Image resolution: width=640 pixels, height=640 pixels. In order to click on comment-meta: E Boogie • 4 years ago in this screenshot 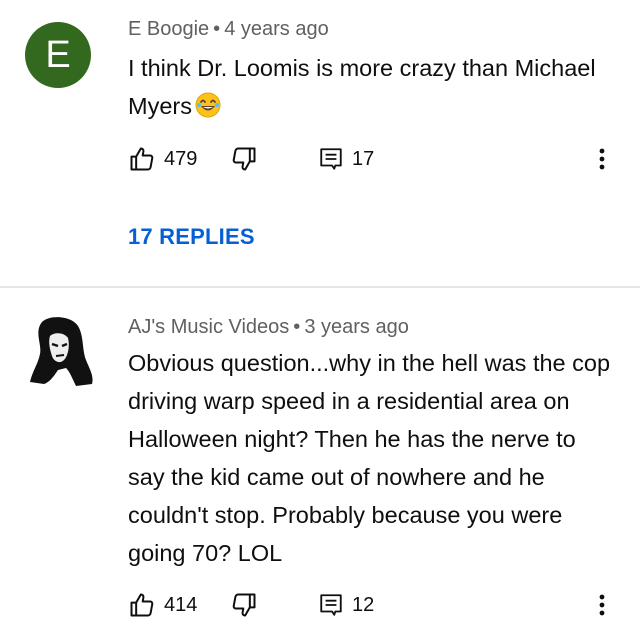, I will do `click(228, 29)`.